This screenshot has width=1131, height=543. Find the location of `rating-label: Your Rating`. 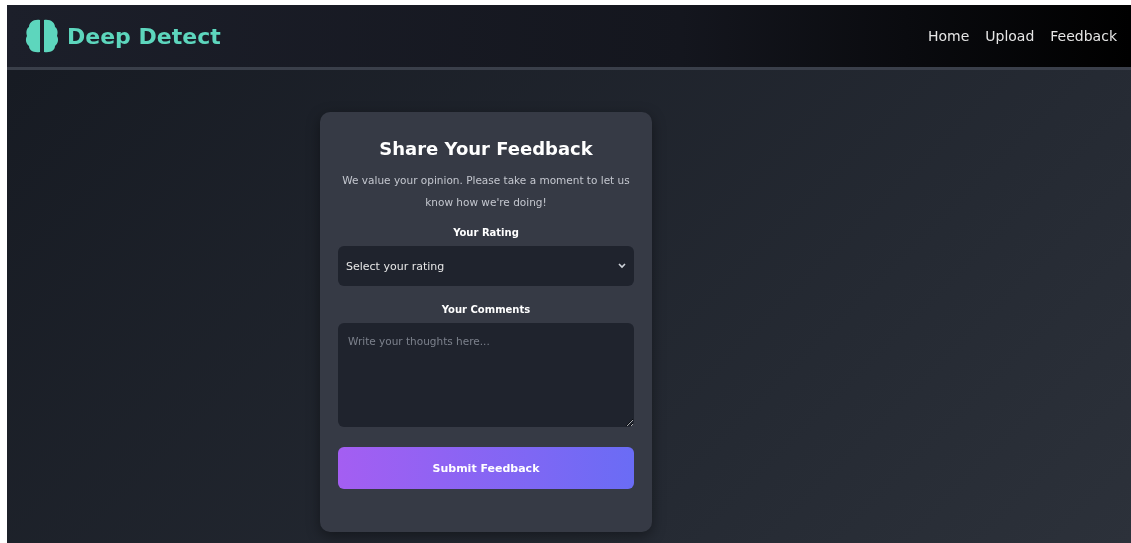

rating-label: Your Rating is located at coordinates (486, 232).